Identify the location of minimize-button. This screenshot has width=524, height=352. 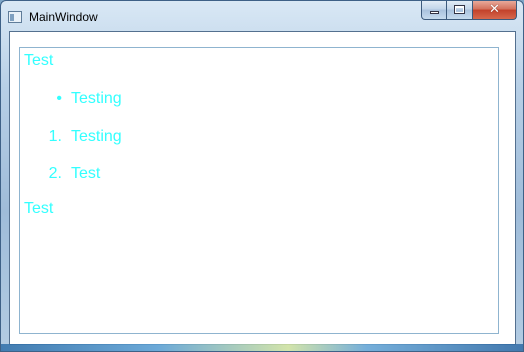
(434, 10).